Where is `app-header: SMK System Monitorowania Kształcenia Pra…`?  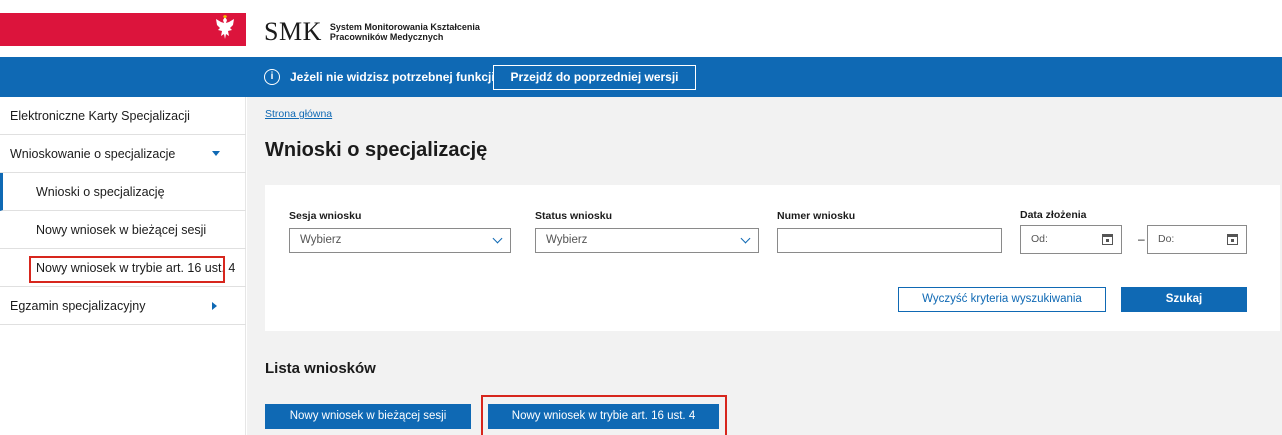
app-header: SMK System Monitorowania Kształcenia Pra… is located at coordinates (641, 28).